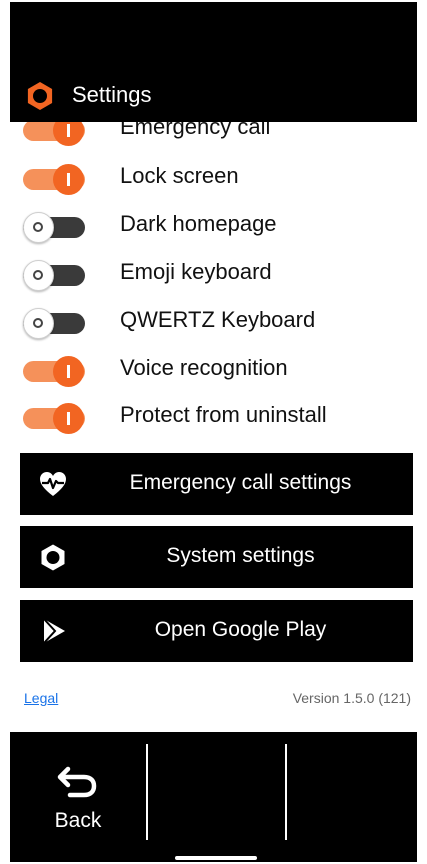 This screenshot has height=864, width=427. I want to click on protect-uninstall-switch, so click(55, 418).